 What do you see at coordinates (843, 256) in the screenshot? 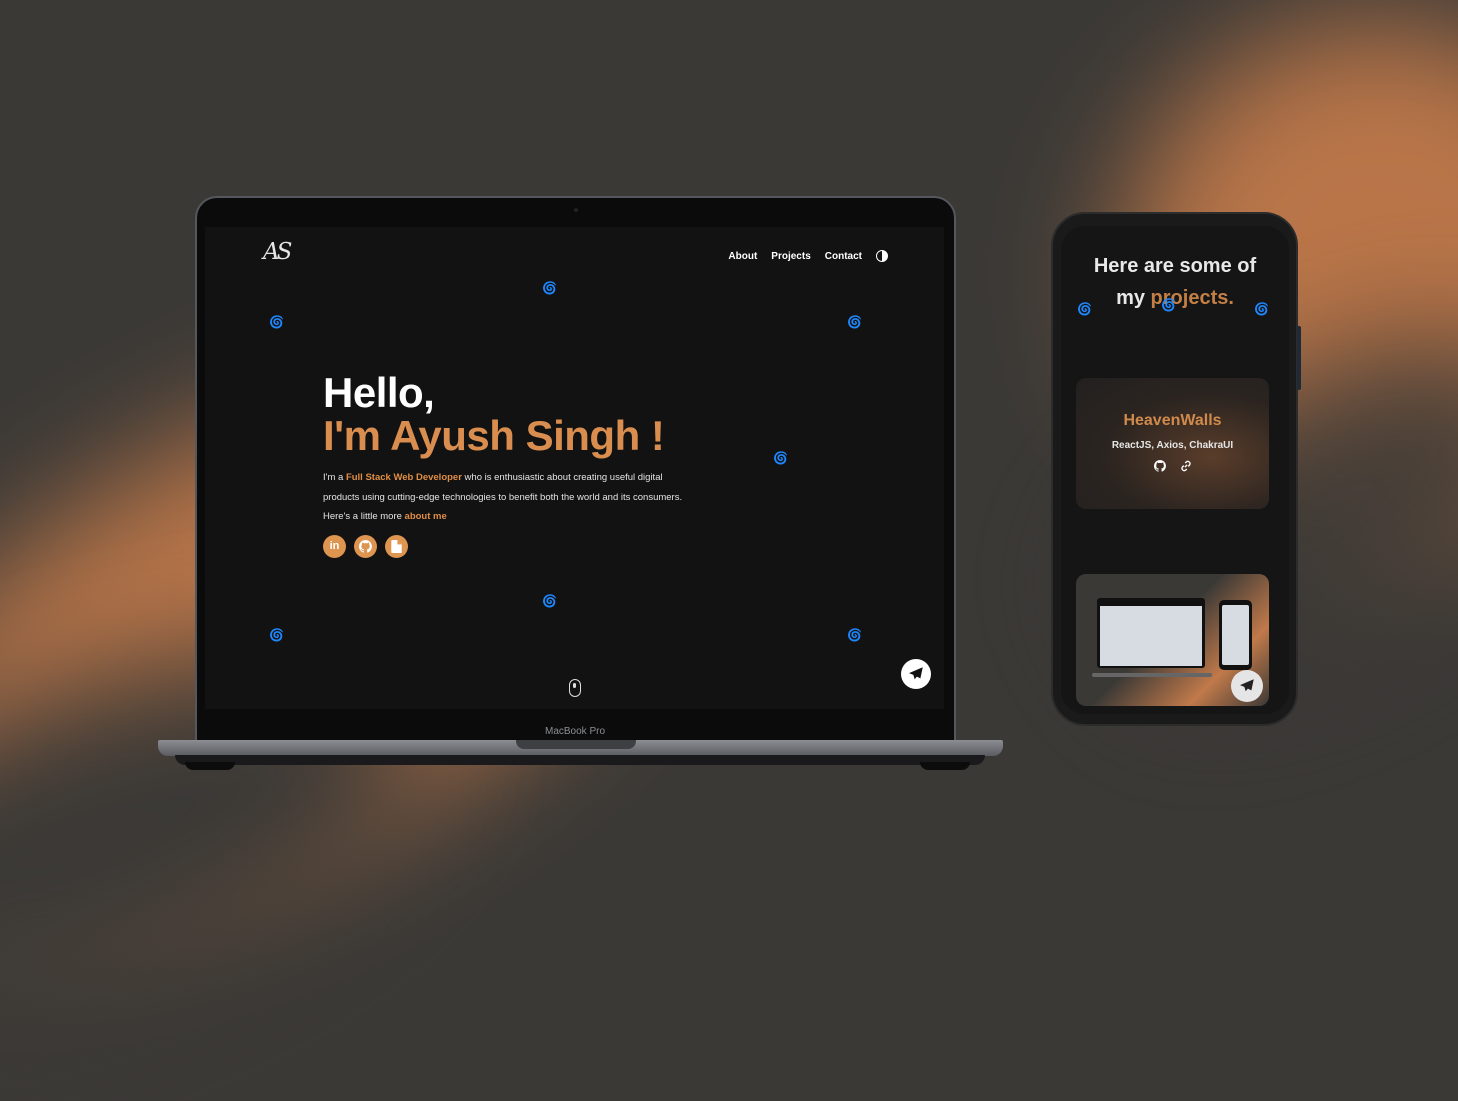
I see `nav-contact: Contact` at bounding box center [843, 256].